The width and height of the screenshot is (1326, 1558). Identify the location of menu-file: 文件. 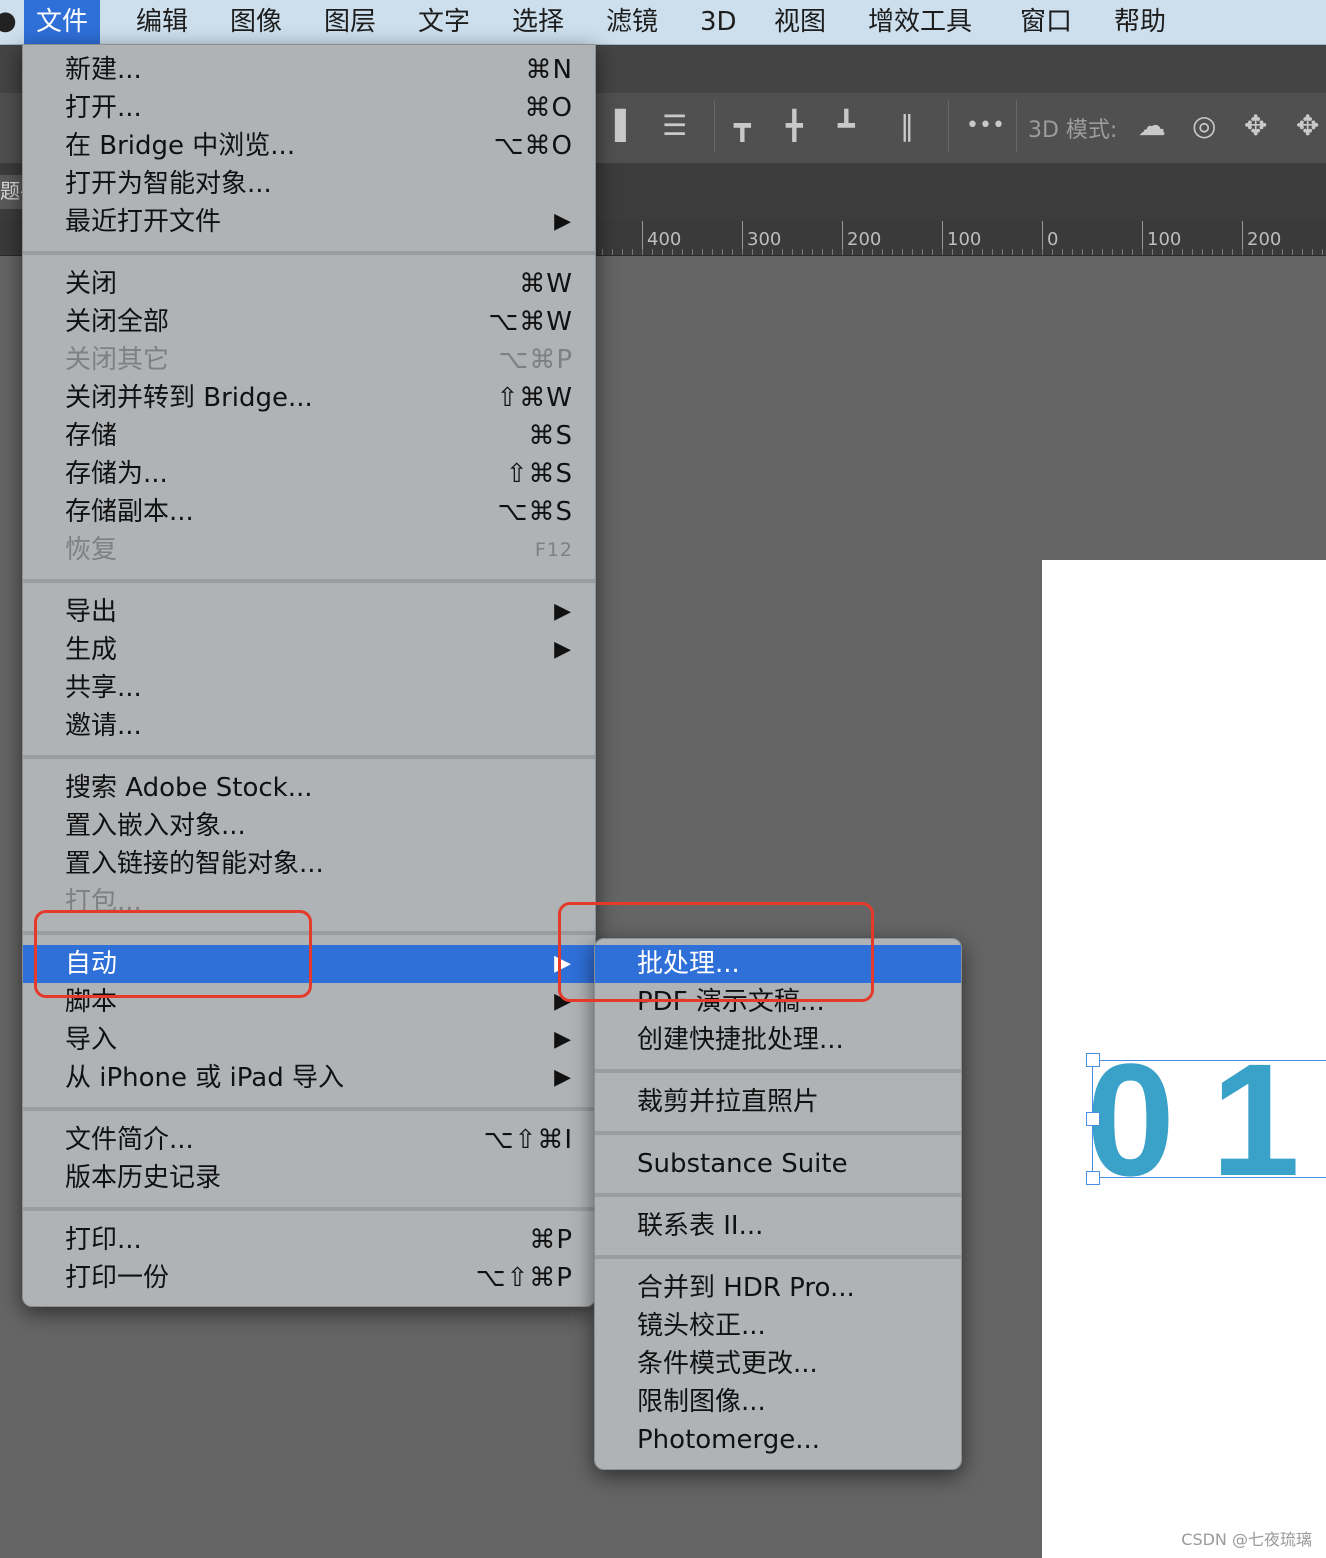
(62, 22).